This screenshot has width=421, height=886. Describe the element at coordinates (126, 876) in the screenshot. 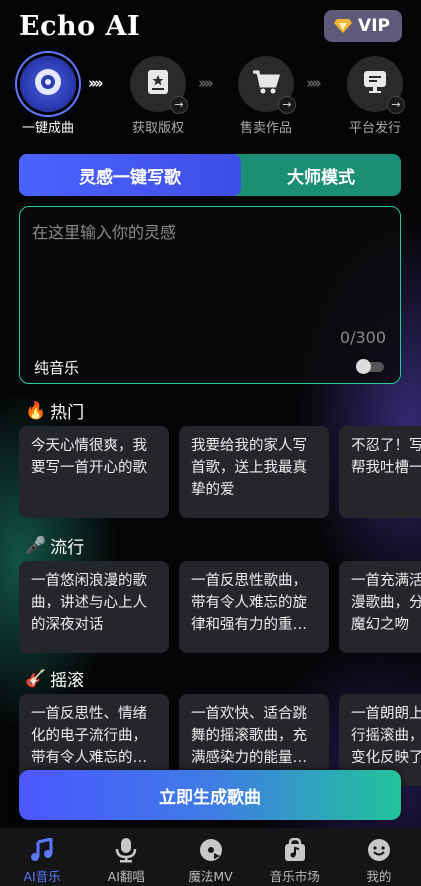

I see `nav-label: AI翻唱` at that location.